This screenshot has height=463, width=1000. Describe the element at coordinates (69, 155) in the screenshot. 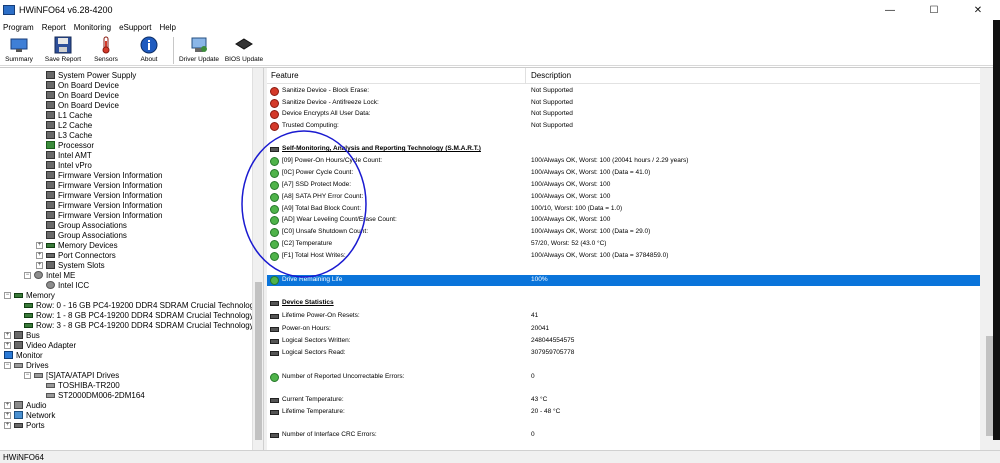

I see `tree-node: Intel AMT` at that location.